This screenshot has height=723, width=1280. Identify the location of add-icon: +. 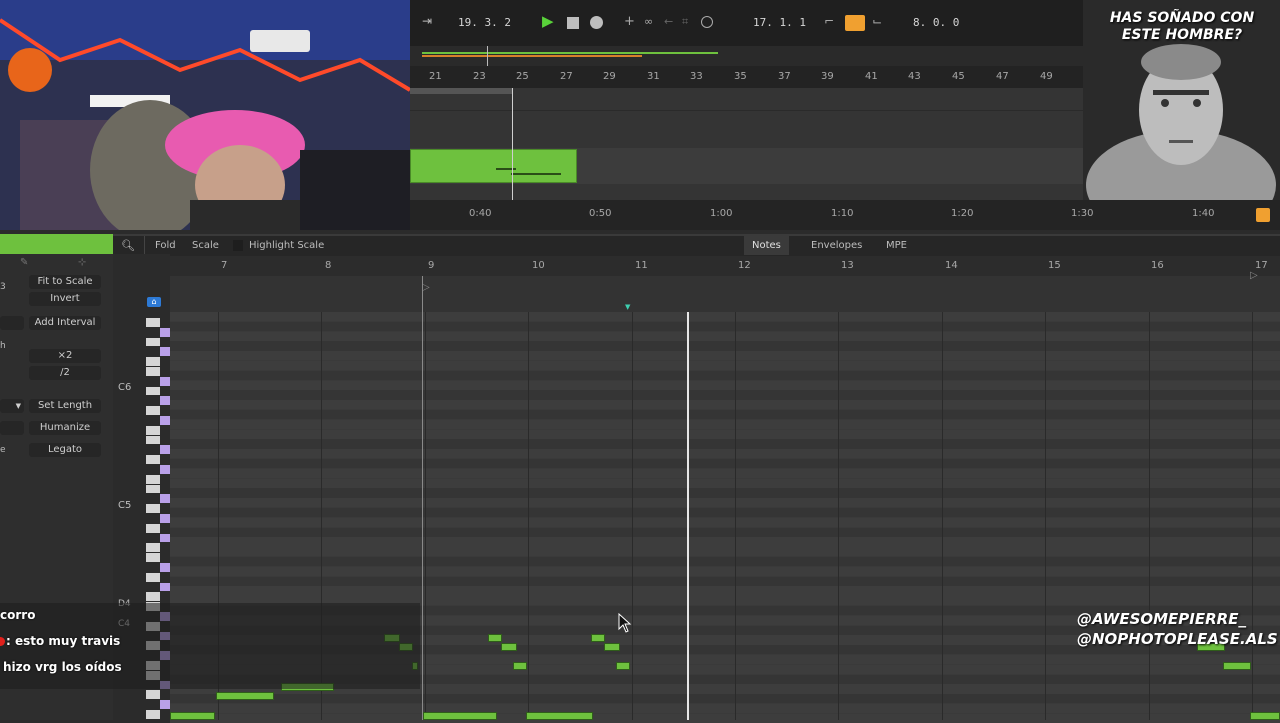
(629, 21).